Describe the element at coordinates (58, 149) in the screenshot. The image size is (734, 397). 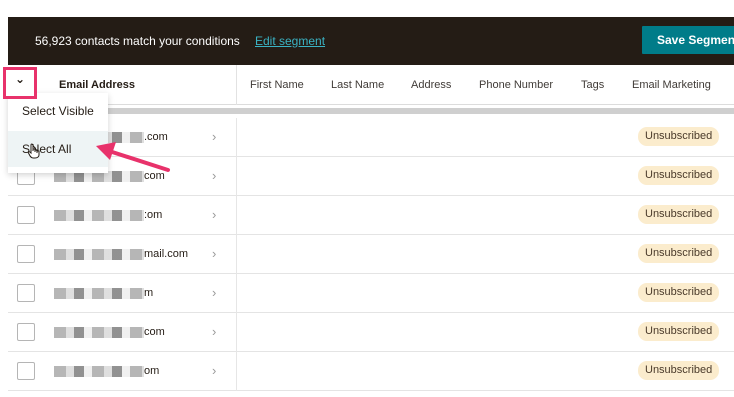
I see `select-all-option: Select All` at that location.